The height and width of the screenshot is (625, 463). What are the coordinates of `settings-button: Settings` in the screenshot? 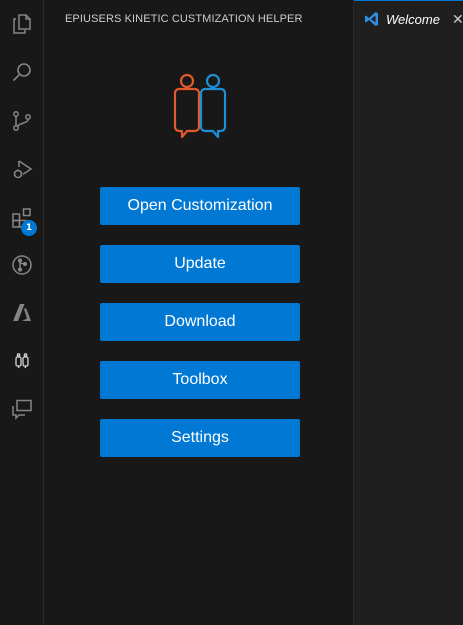 It's located at (200, 438).